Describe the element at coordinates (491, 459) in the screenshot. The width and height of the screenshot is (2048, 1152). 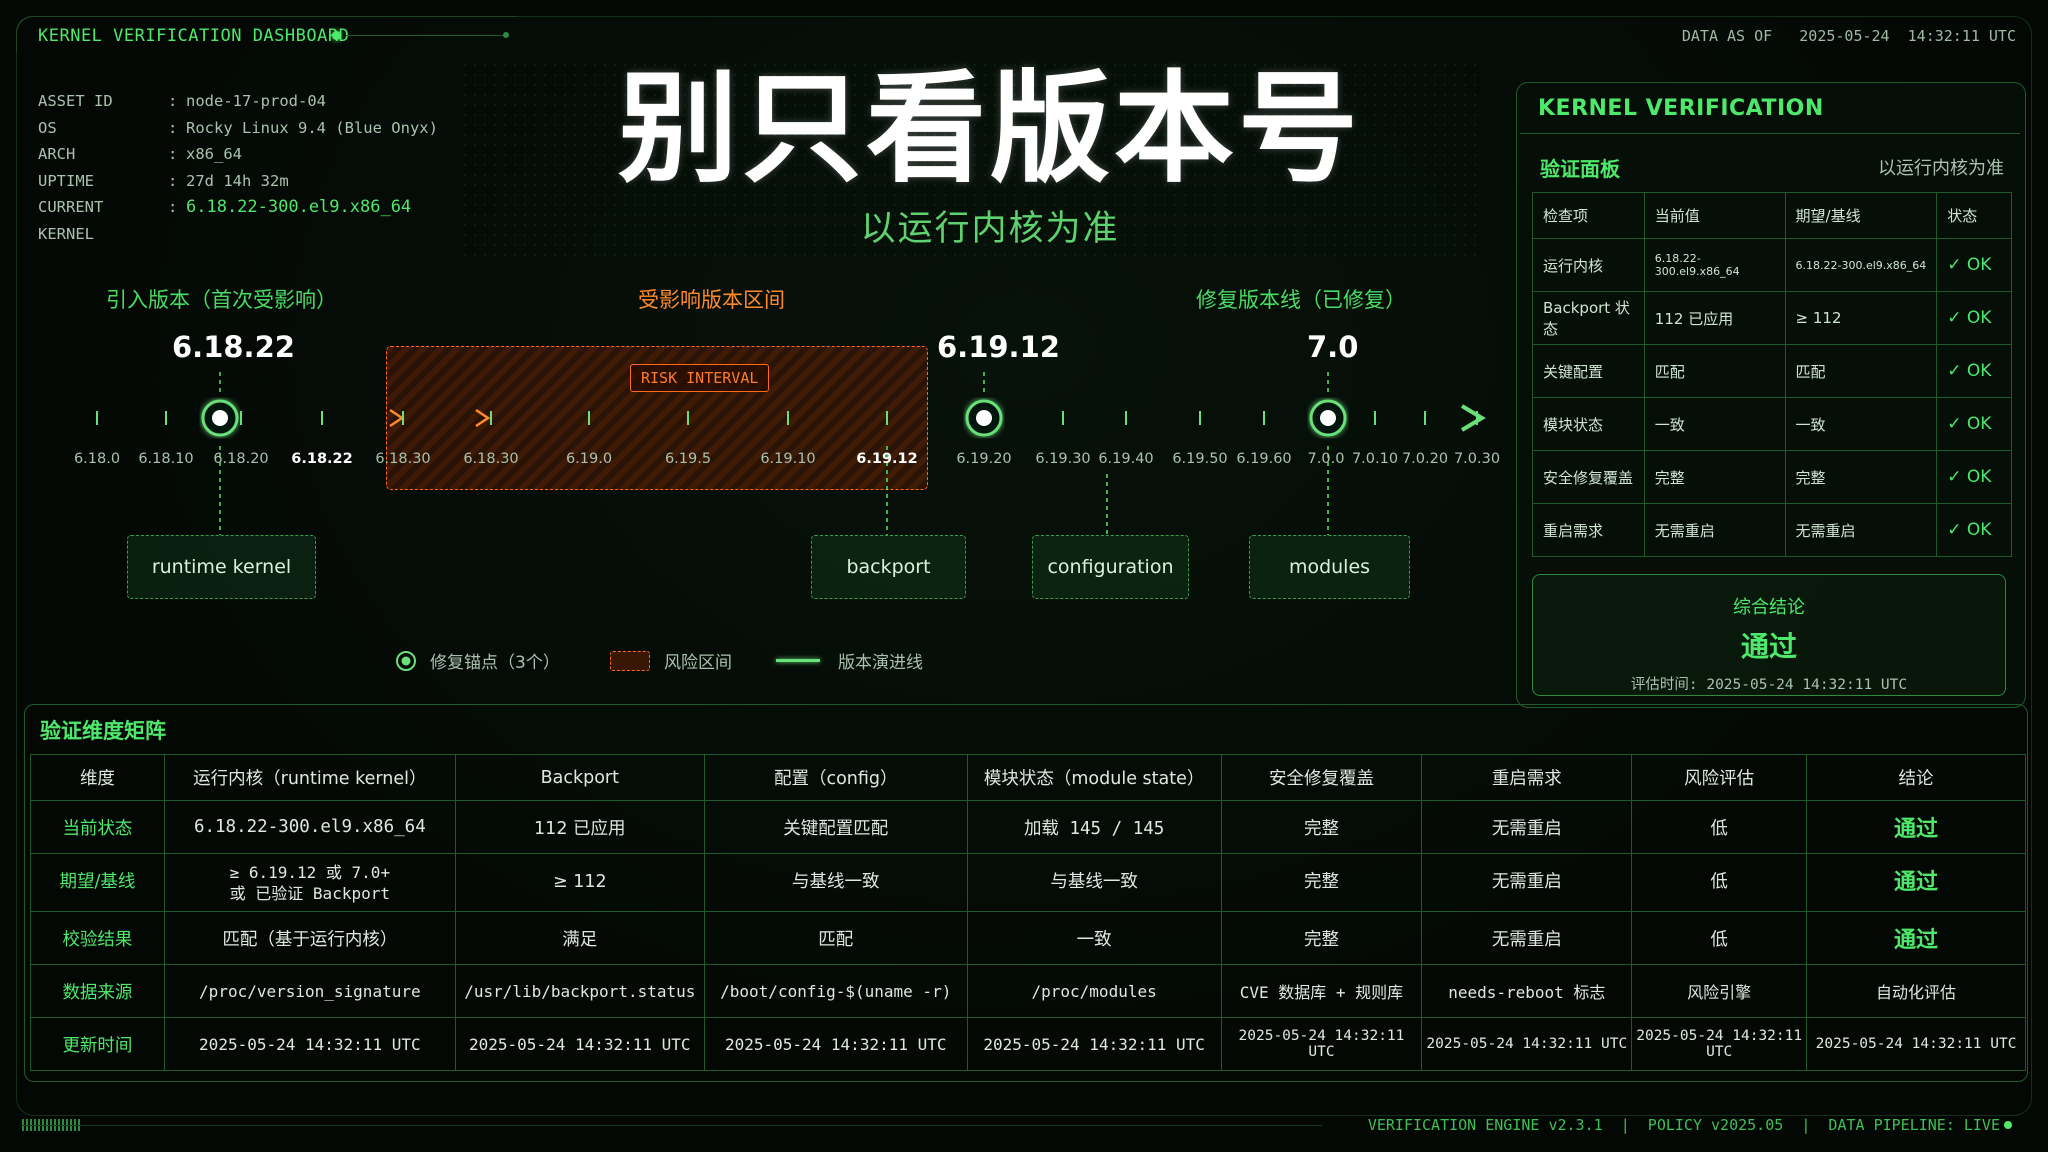
I see `tick-label: 6.18.30` at that location.